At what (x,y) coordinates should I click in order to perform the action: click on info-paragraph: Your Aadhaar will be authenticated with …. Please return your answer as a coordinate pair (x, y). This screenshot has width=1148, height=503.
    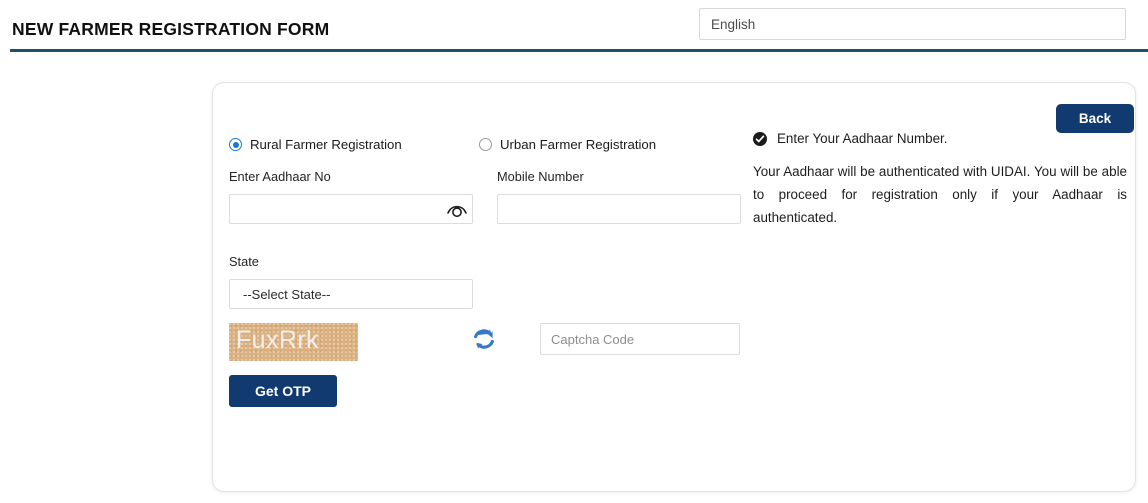
    Looking at the image, I should click on (940, 194).